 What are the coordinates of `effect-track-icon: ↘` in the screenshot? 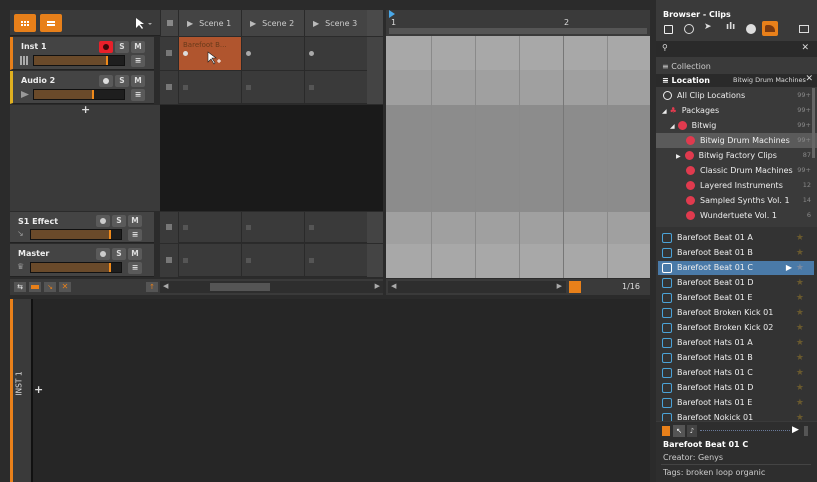 It's located at (50, 287).